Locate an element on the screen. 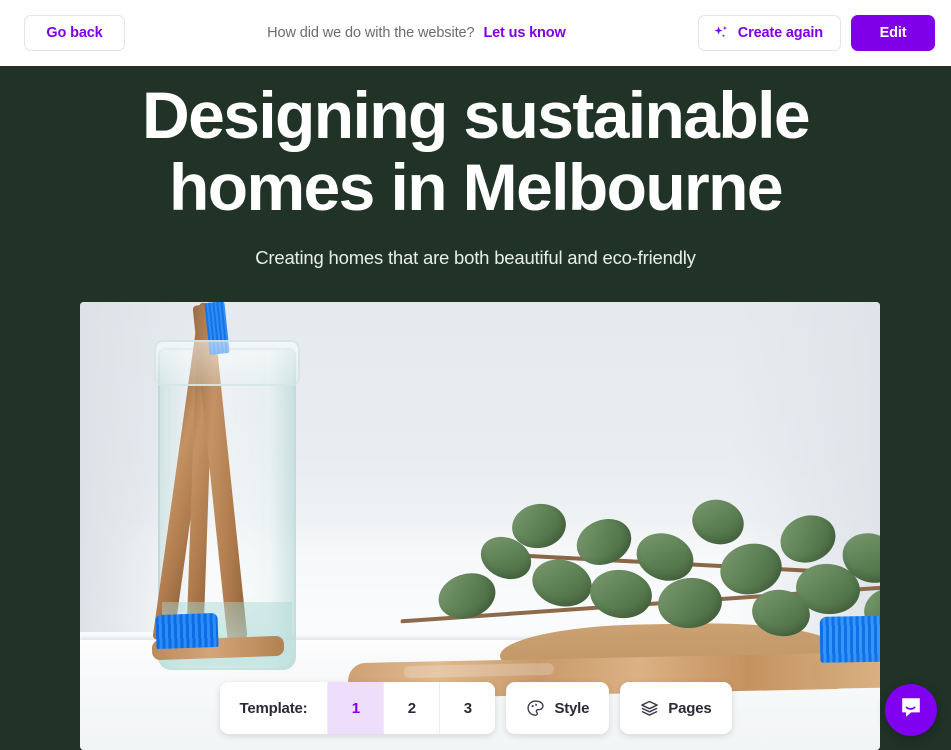  create-again-button: Create again is located at coordinates (769, 33).